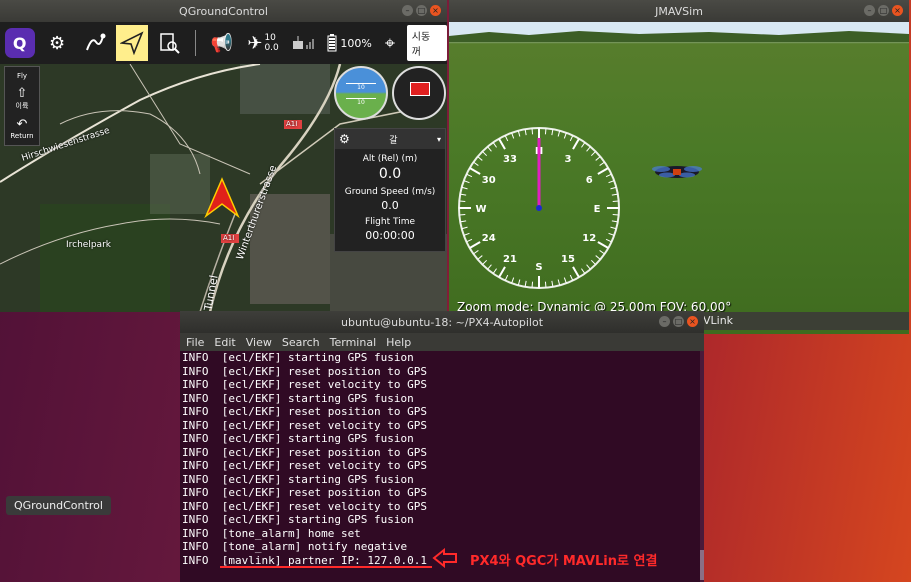 This screenshot has width=911, height=582. I want to click on menu-search: Search, so click(301, 342).